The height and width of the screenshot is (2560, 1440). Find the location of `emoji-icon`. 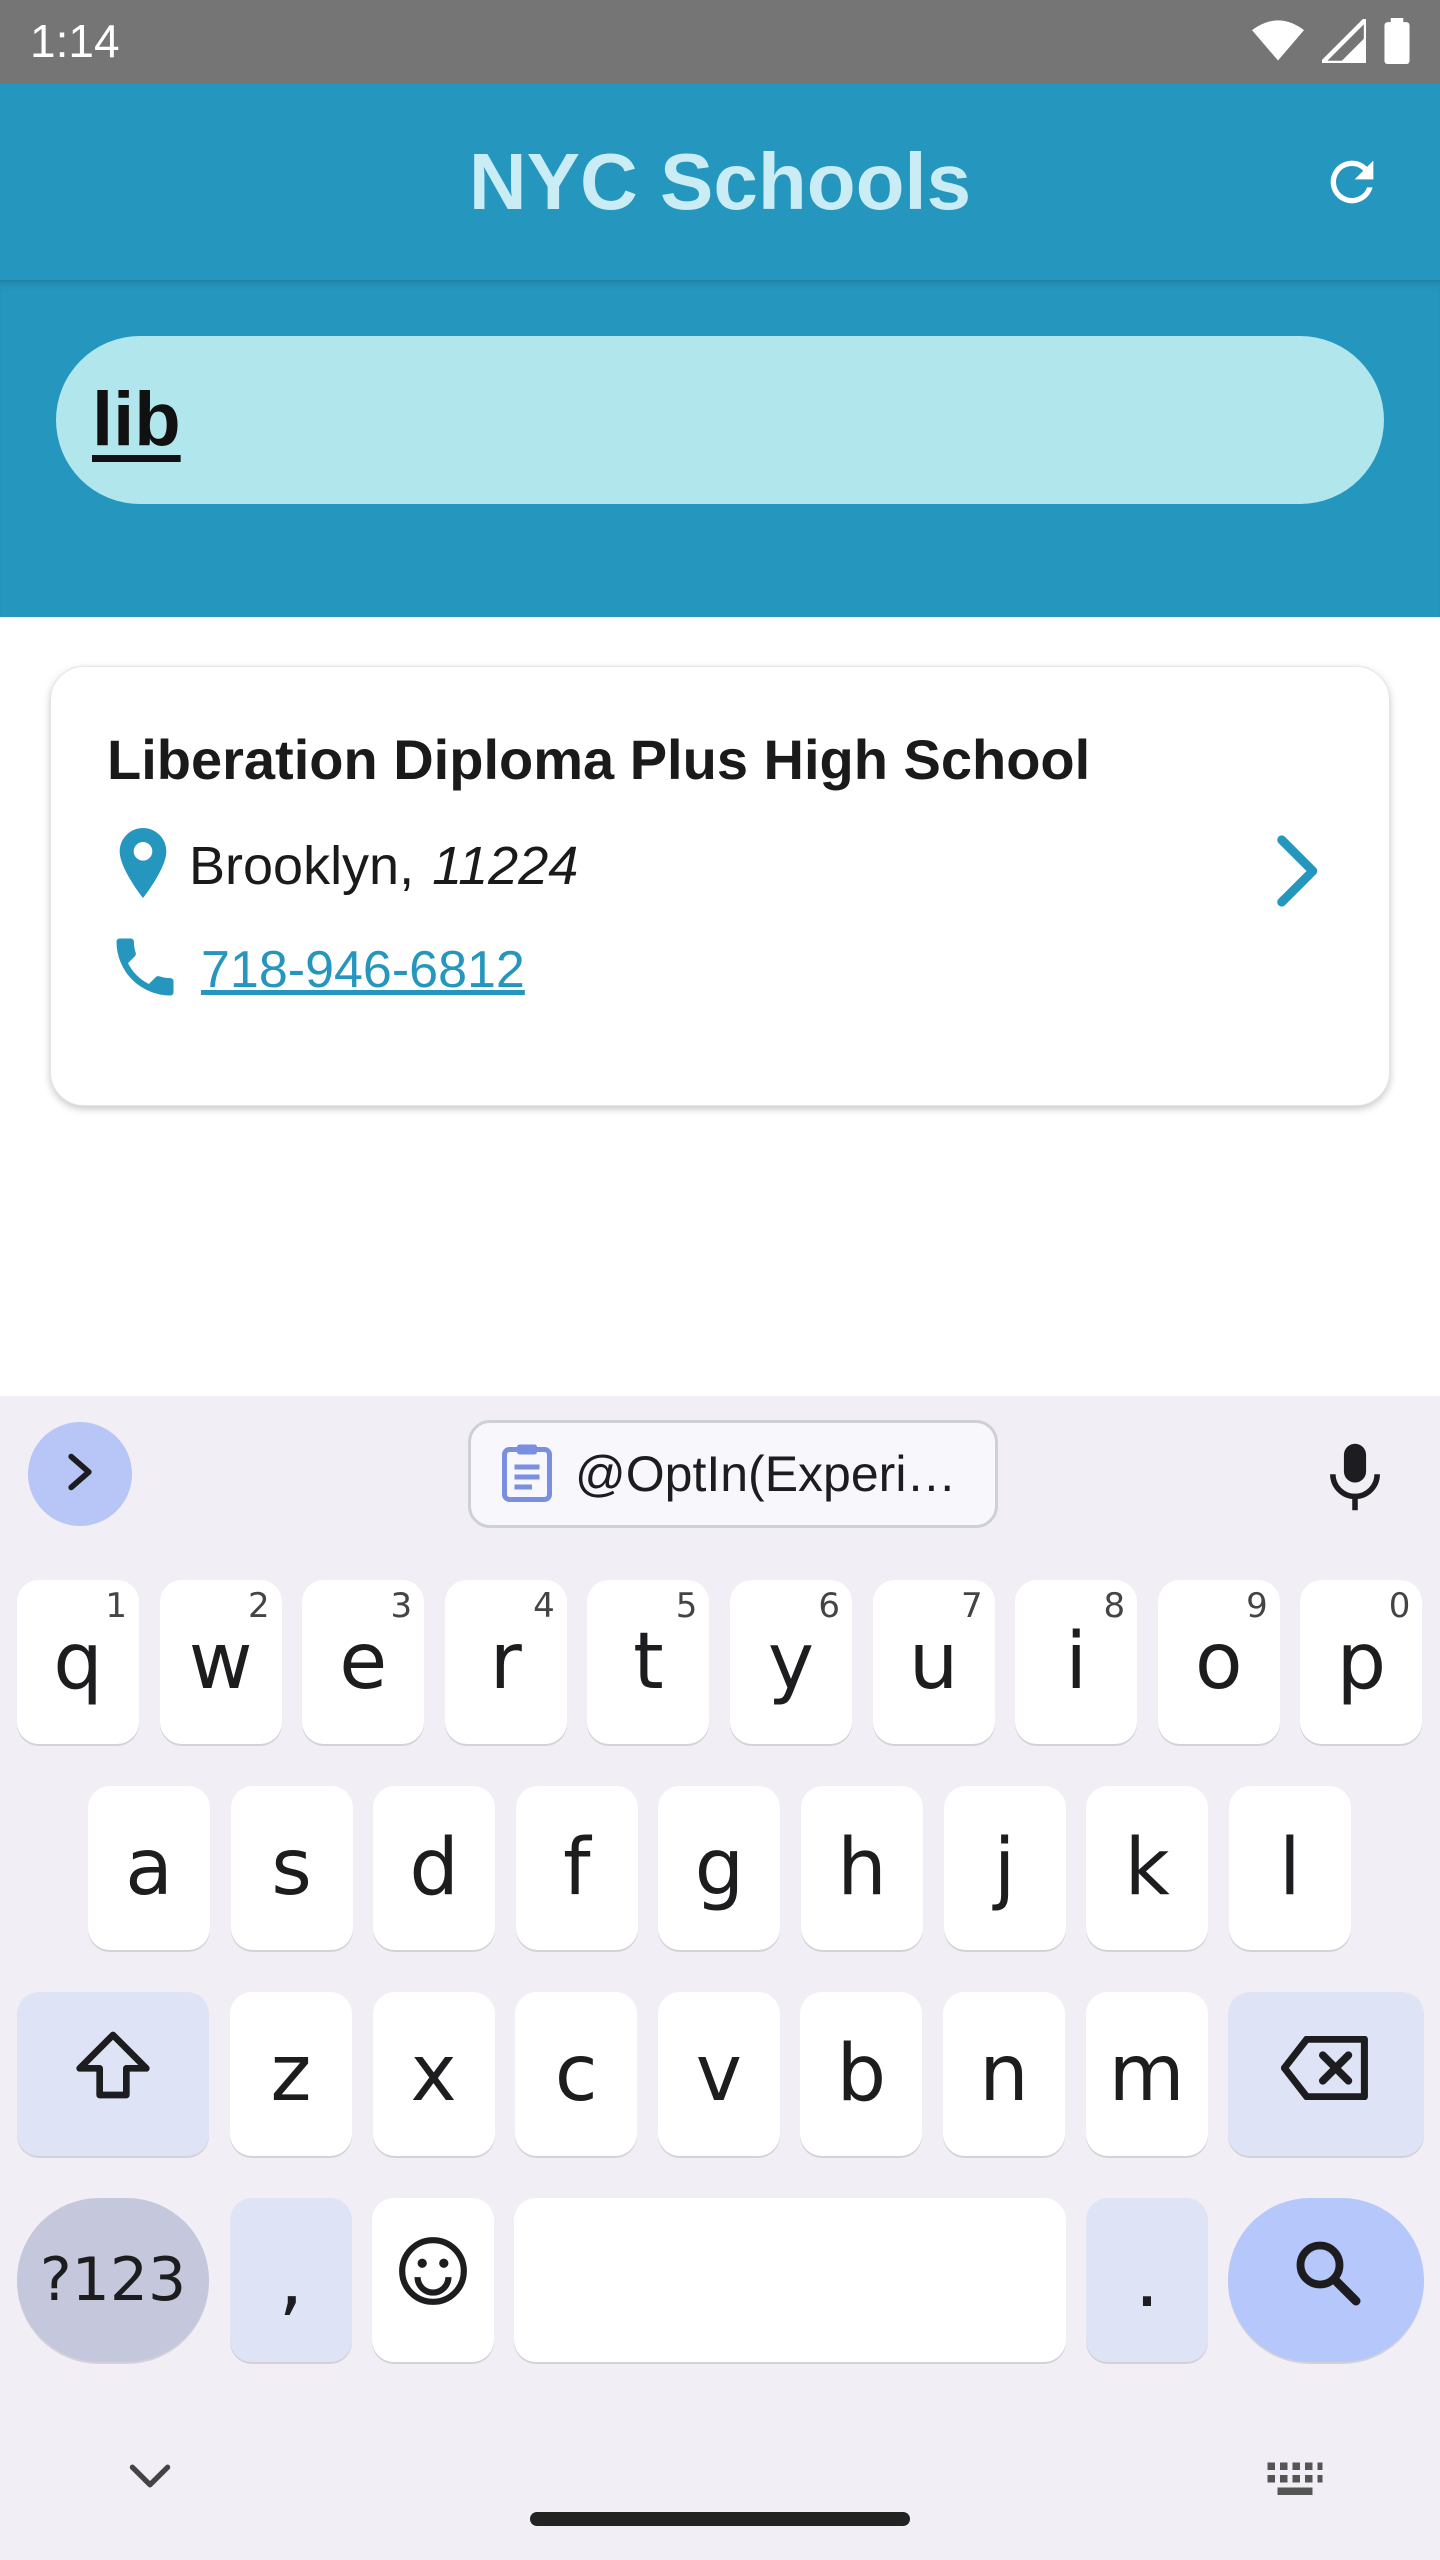

emoji-icon is located at coordinates (433, 2280).